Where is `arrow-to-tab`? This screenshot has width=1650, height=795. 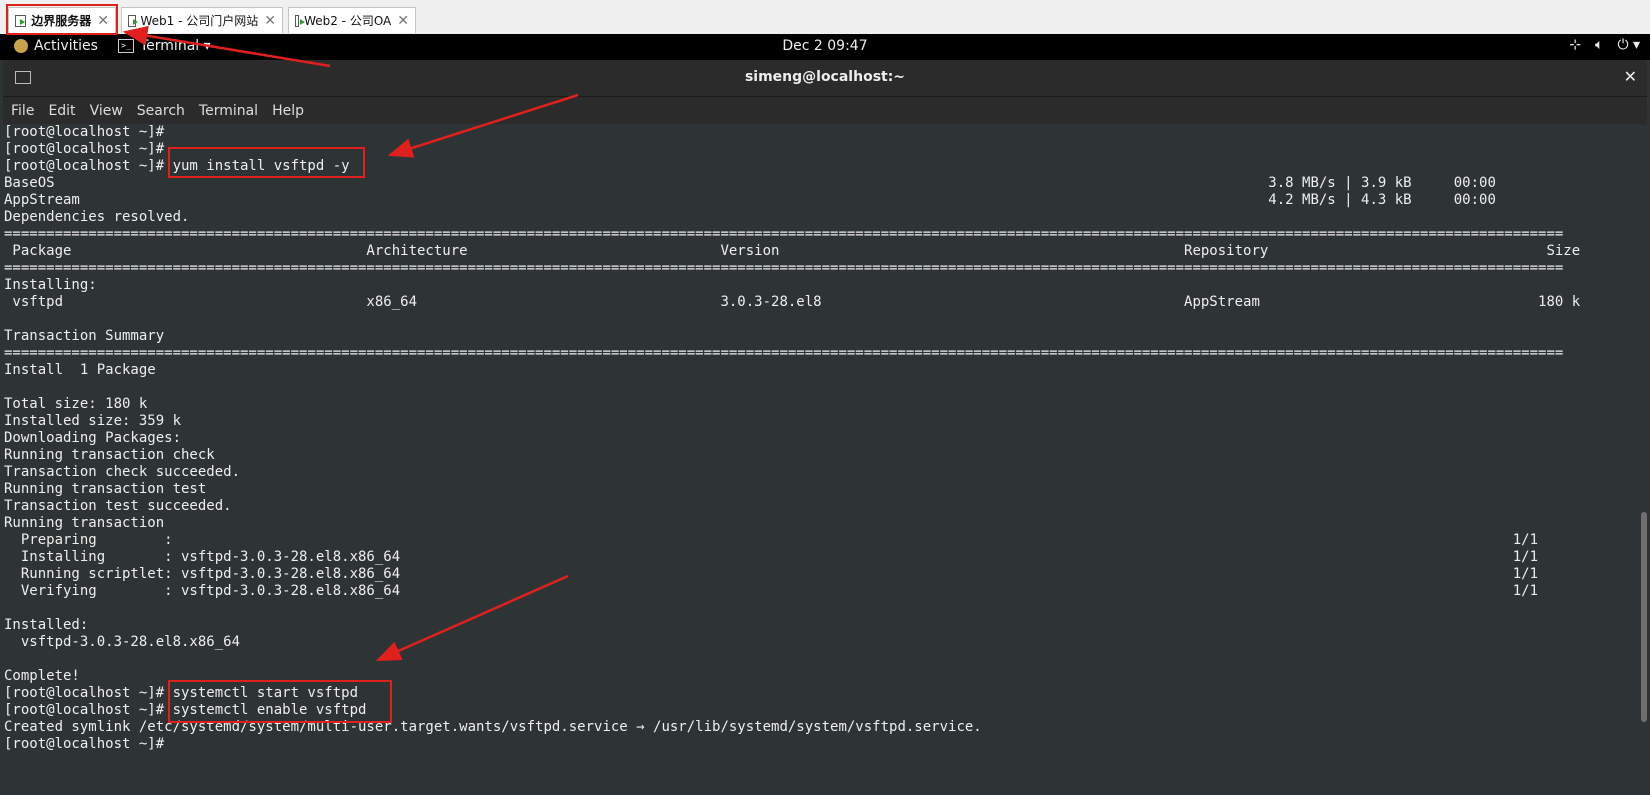 arrow-to-tab is located at coordinates (226, 46).